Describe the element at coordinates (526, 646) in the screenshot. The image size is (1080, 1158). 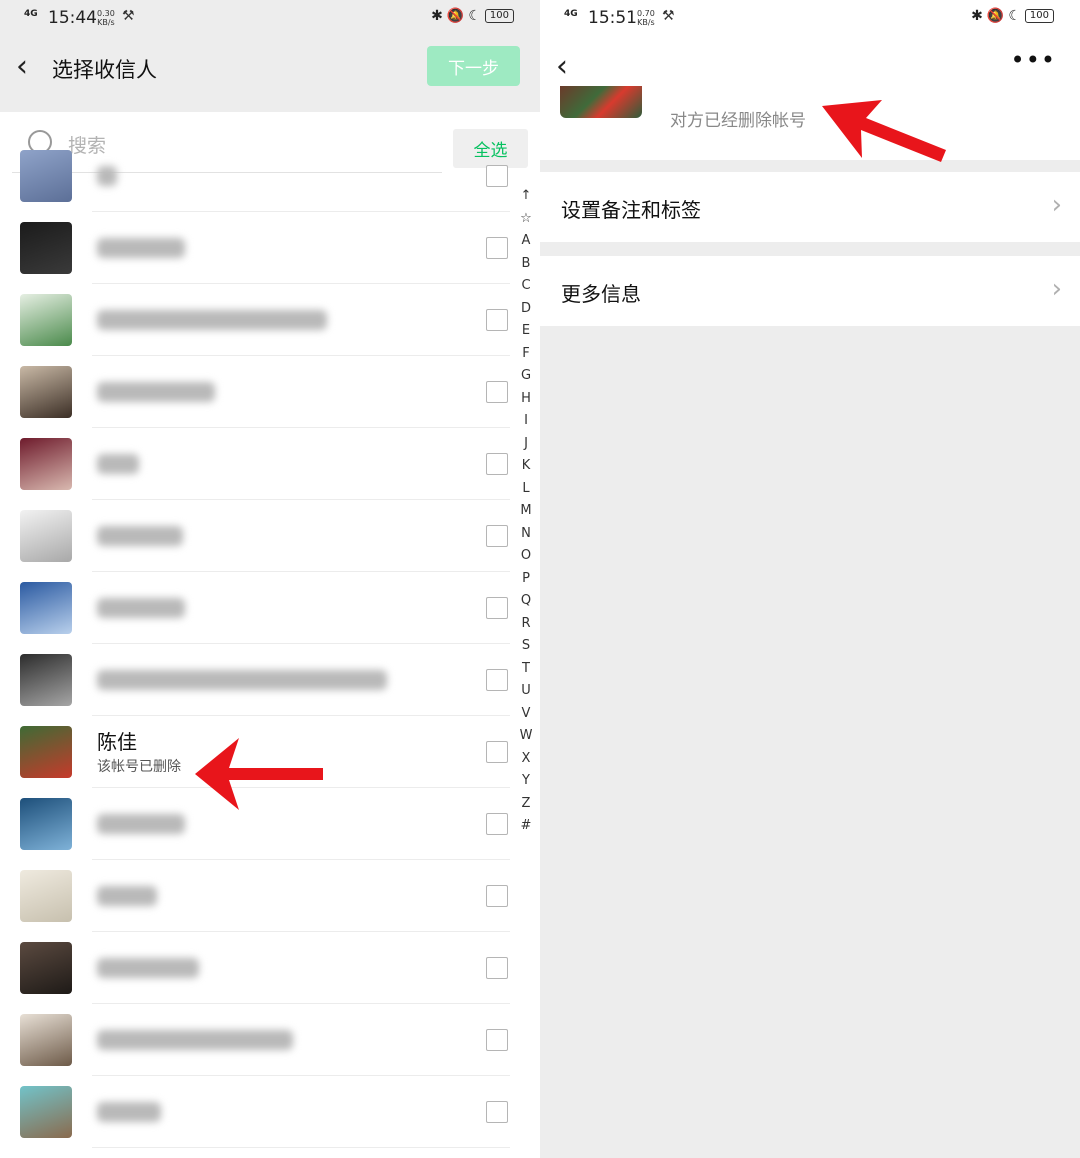
I see `alphabet-index-letter: S` at that location.